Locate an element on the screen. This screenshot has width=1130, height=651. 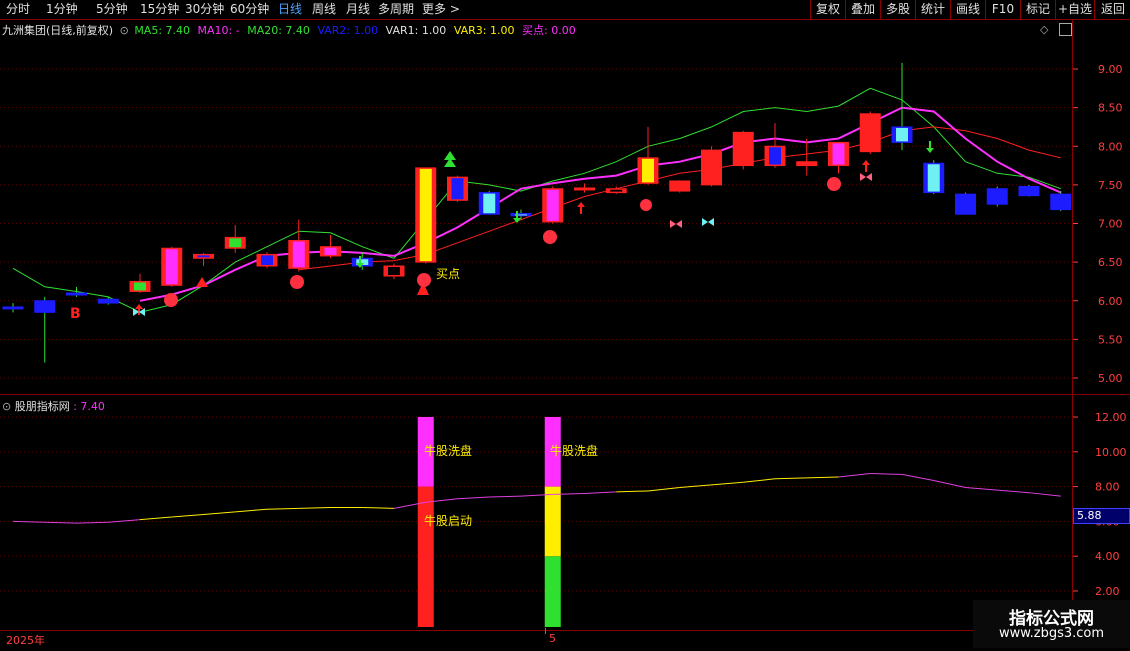
multi-stock-button: 多股 is located at coordinates (897, 9).